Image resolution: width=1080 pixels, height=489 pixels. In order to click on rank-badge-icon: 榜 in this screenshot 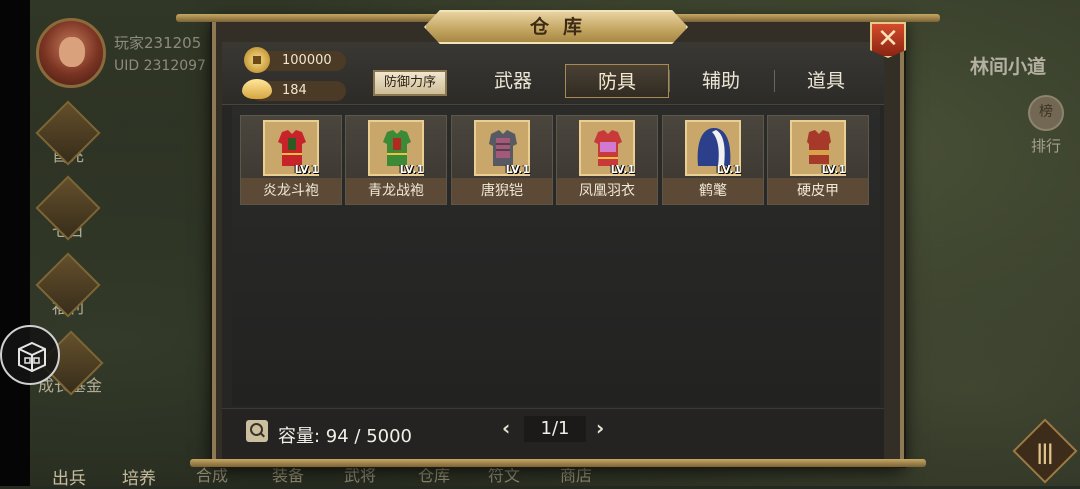, I will do `click(1046, 113)`.